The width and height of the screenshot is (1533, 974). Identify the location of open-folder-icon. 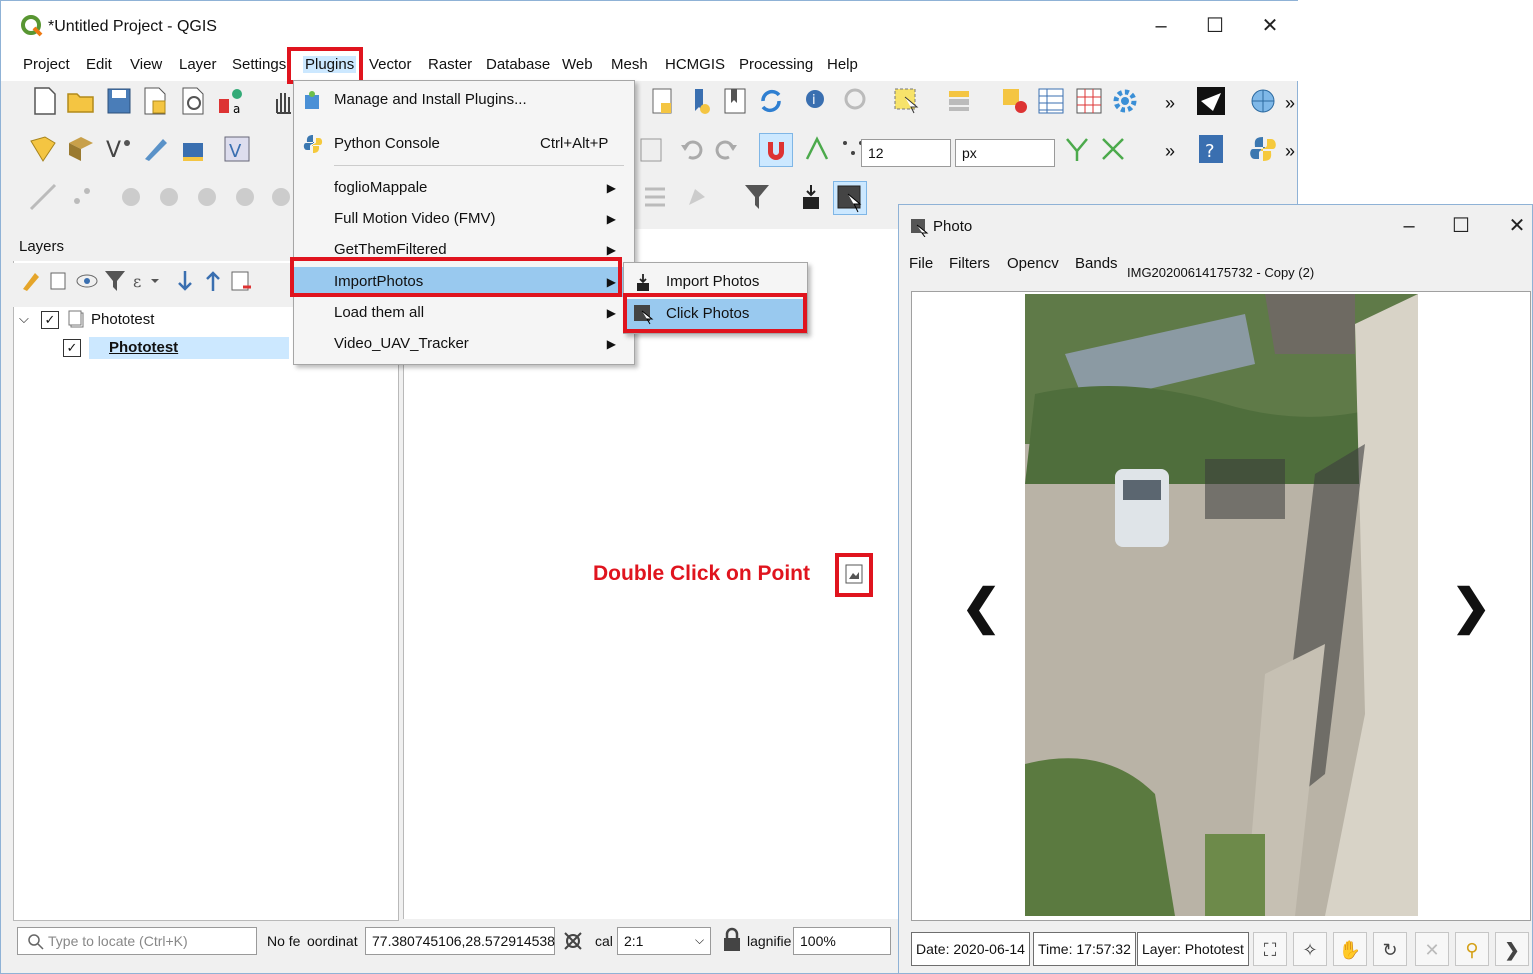
(81, 101).